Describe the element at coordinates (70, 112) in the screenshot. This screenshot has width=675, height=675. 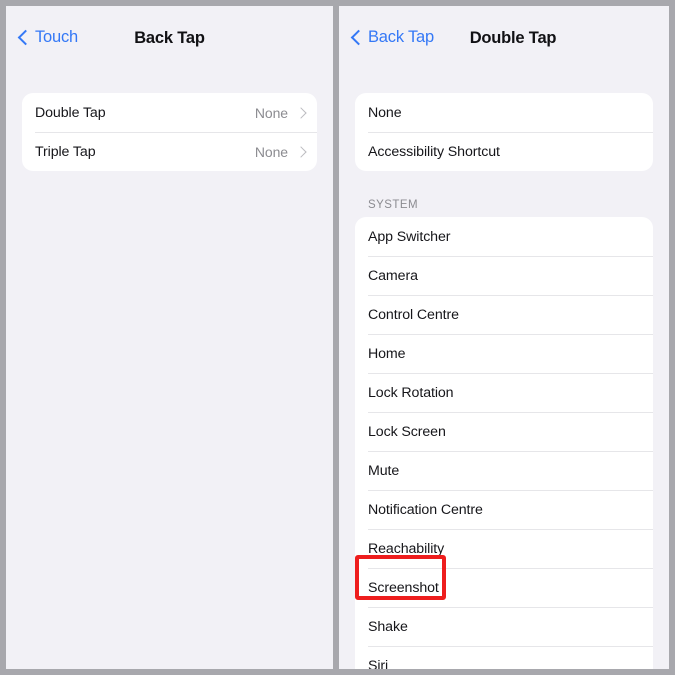
I see `list-item-label: Double Tap` at that location.